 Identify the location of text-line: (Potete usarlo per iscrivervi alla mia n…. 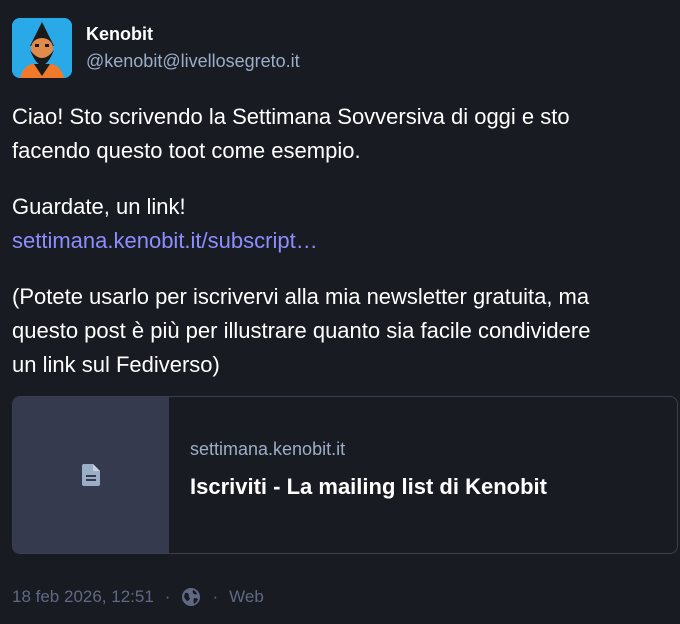
(301, 296).